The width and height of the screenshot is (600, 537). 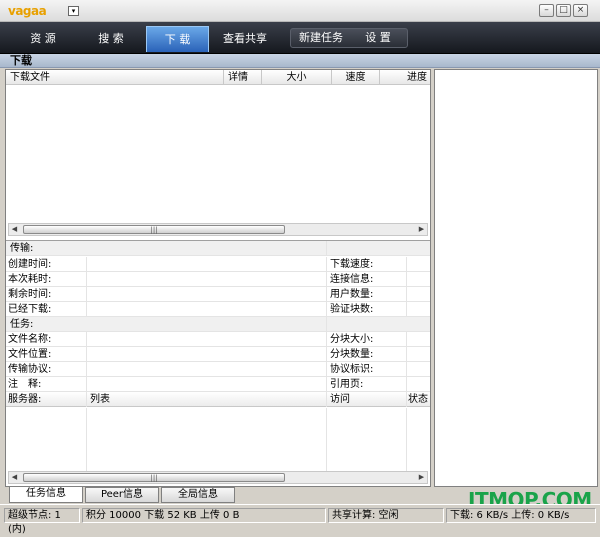 I want to click on col-size: 大小, so click(x=297, y=77).